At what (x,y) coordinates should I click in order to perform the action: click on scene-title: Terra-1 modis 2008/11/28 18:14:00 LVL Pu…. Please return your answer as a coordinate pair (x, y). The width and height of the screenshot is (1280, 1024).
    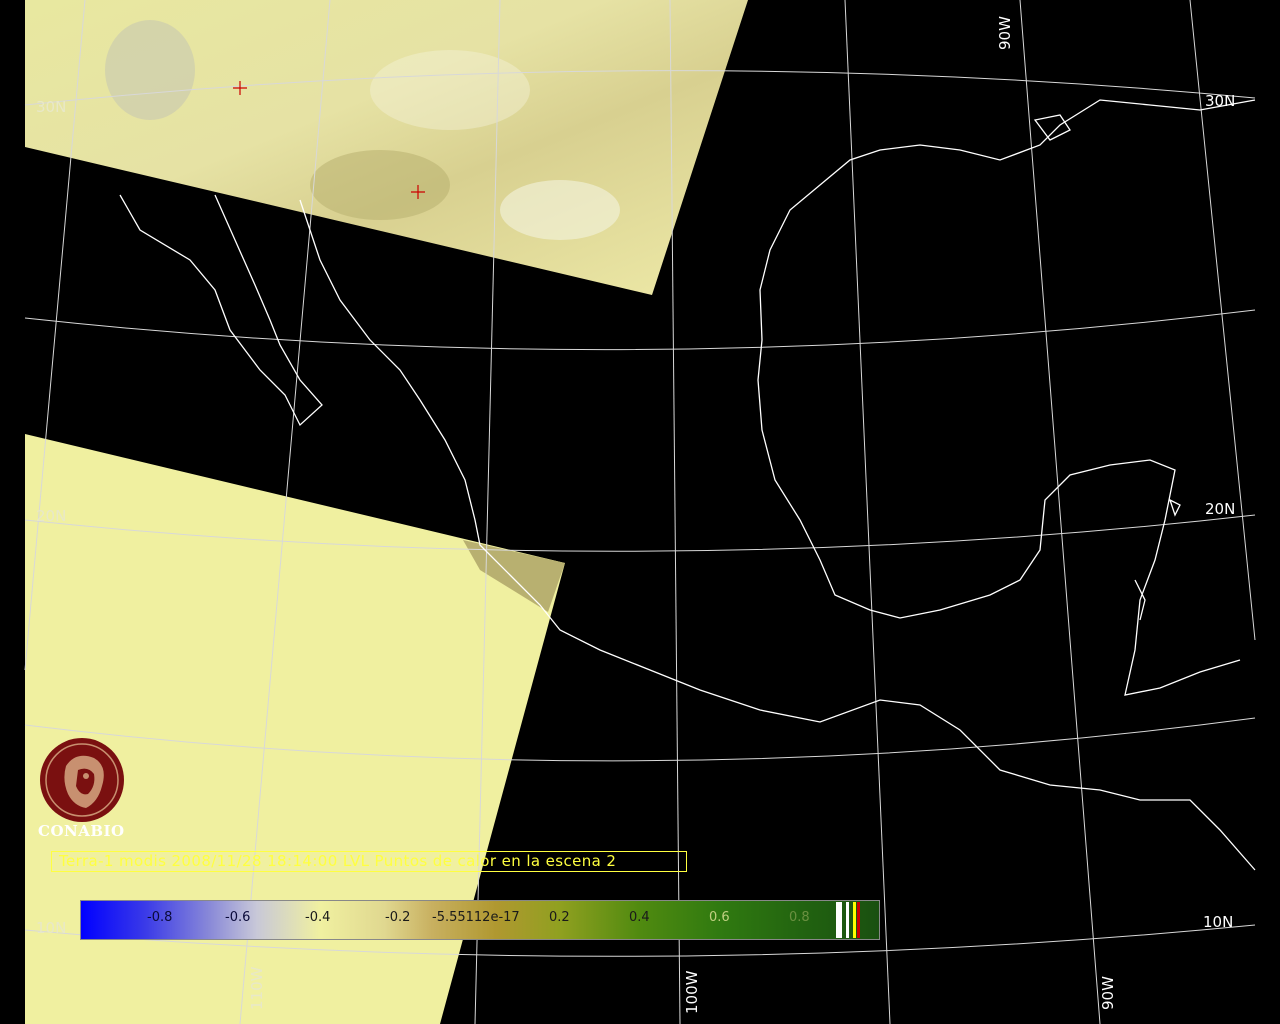
    Looking at the image, I should click on (338, 861).